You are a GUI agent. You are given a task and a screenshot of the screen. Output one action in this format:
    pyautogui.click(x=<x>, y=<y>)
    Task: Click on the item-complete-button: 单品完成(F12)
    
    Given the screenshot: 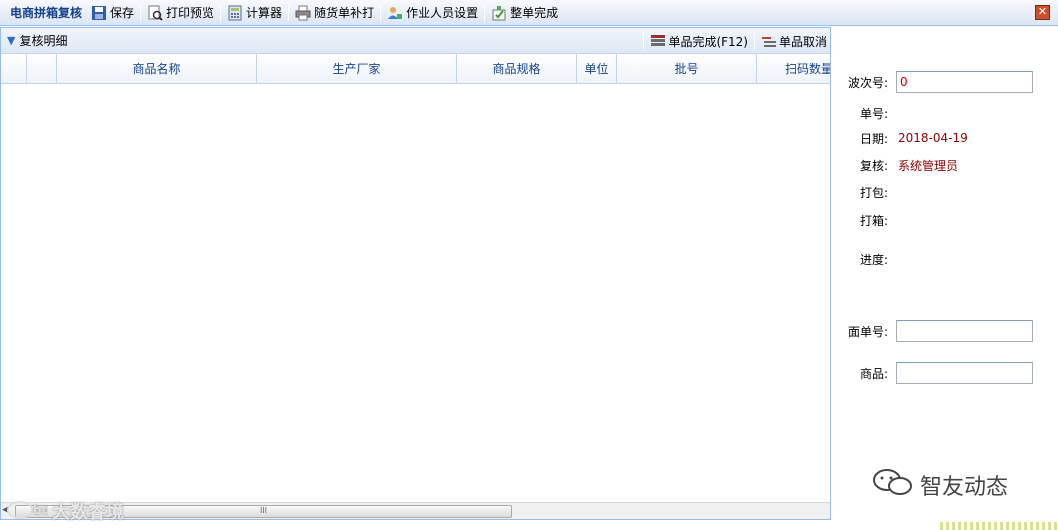 What is the action you would take?
    pyautogui.click(x=699, y=41)
    